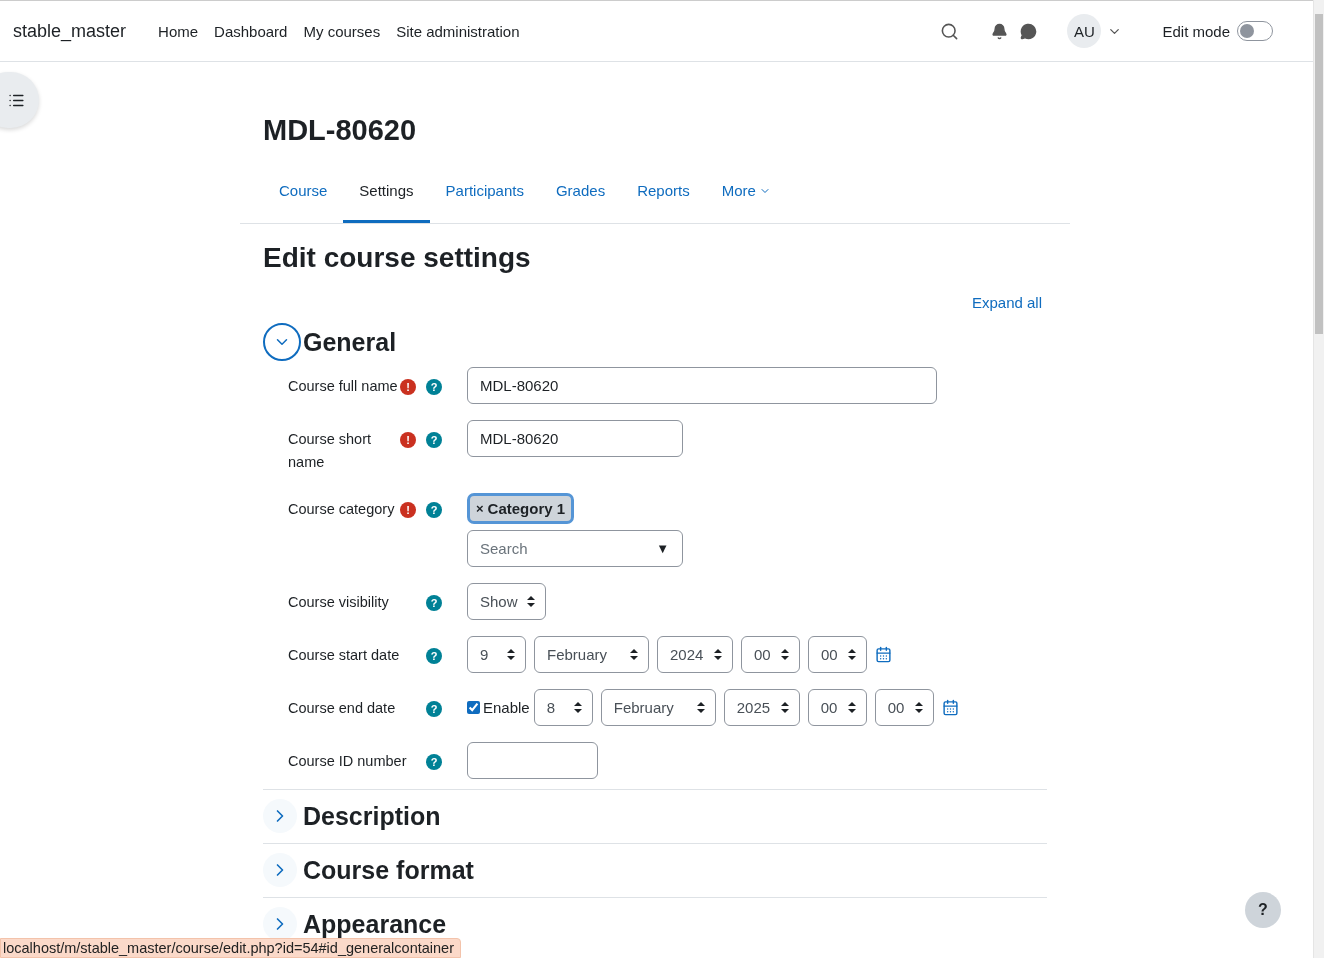 This screenshot has width=1324, height=958. I want to click on year-select: 2025, so click(761, 707).